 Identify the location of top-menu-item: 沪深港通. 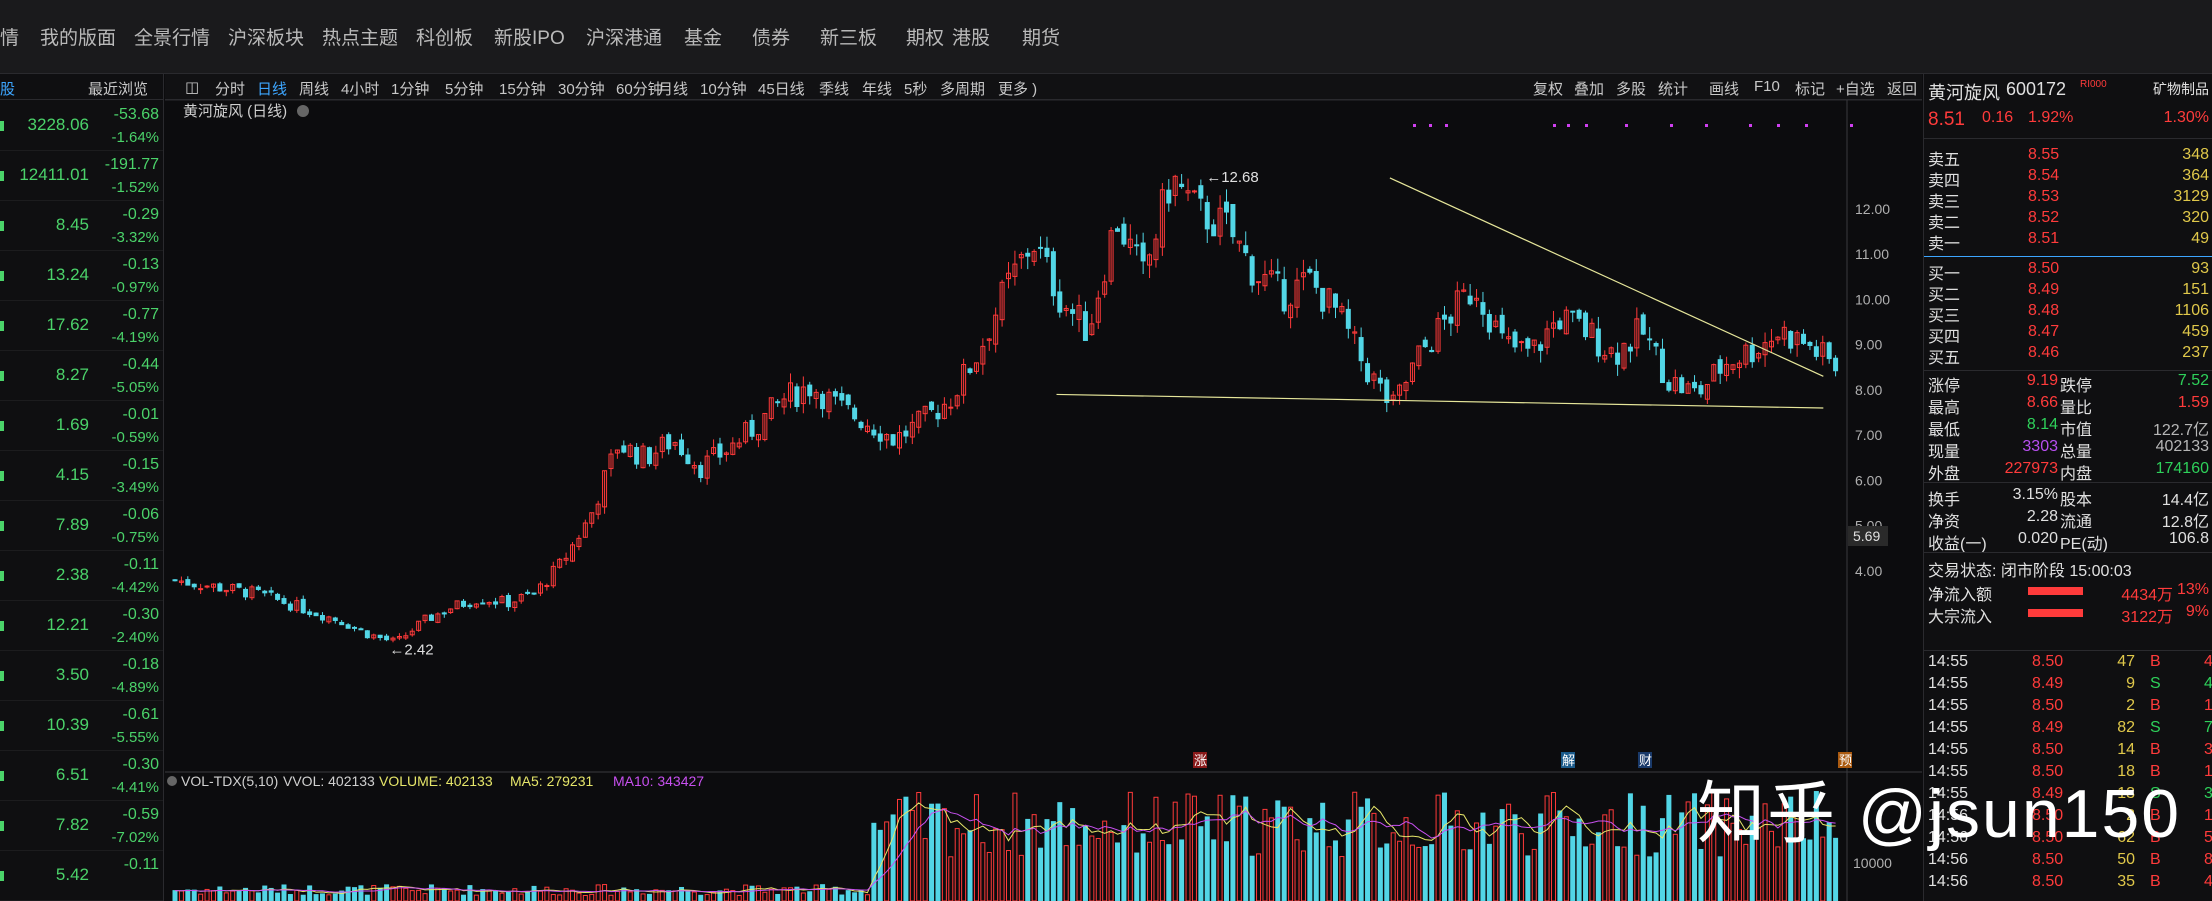
(624, 36).